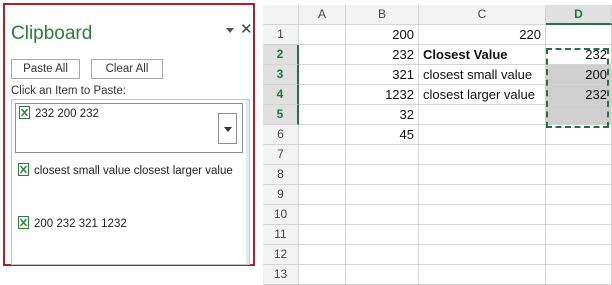  Describe the element at coordinates (579, 195) in the screenshot. I see `cell-d9` at that location.